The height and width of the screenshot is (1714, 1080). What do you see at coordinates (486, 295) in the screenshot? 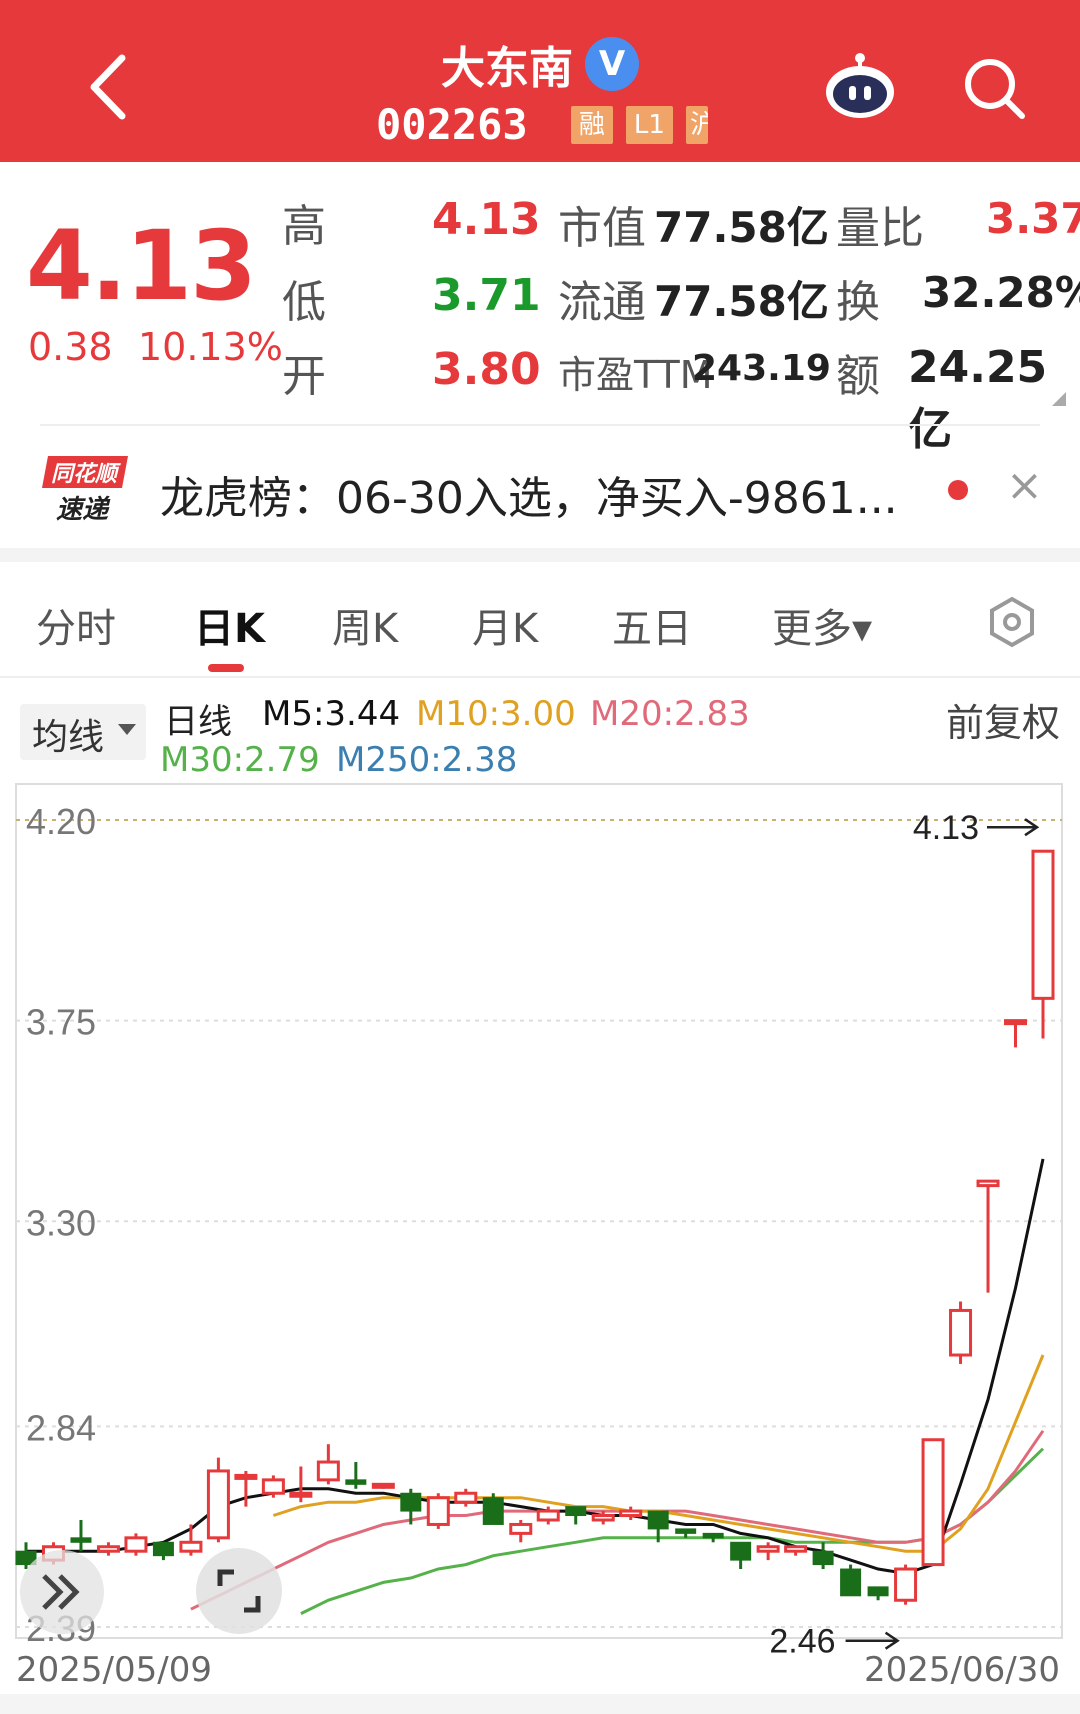
I see `quote-value-low: 3.71` at bounding box center [486, 295].